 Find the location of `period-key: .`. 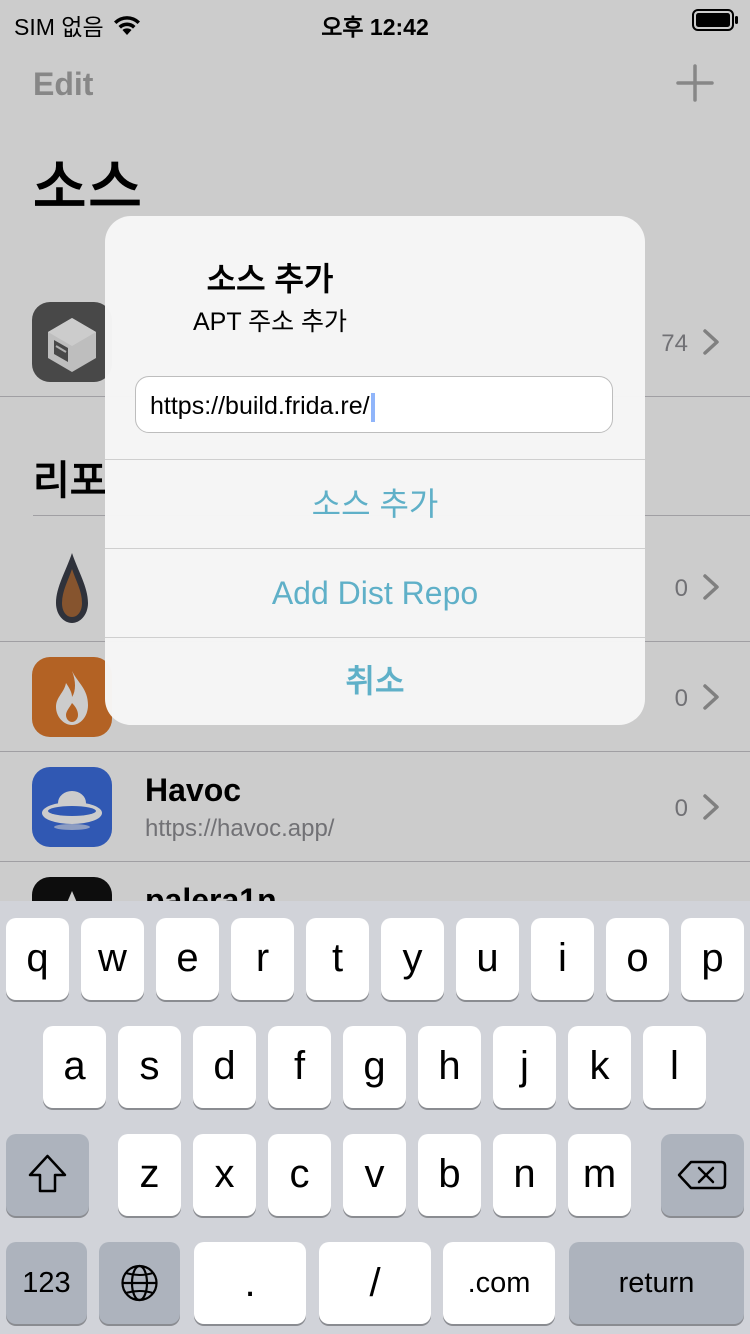

period-key: . is located at coordinates (250, 1283).